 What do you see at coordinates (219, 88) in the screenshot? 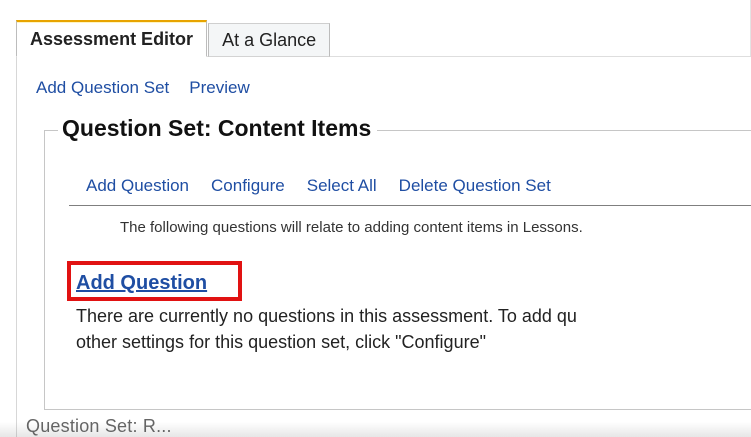
I see `preview-link: Preview` at bounding box center [219, 88].